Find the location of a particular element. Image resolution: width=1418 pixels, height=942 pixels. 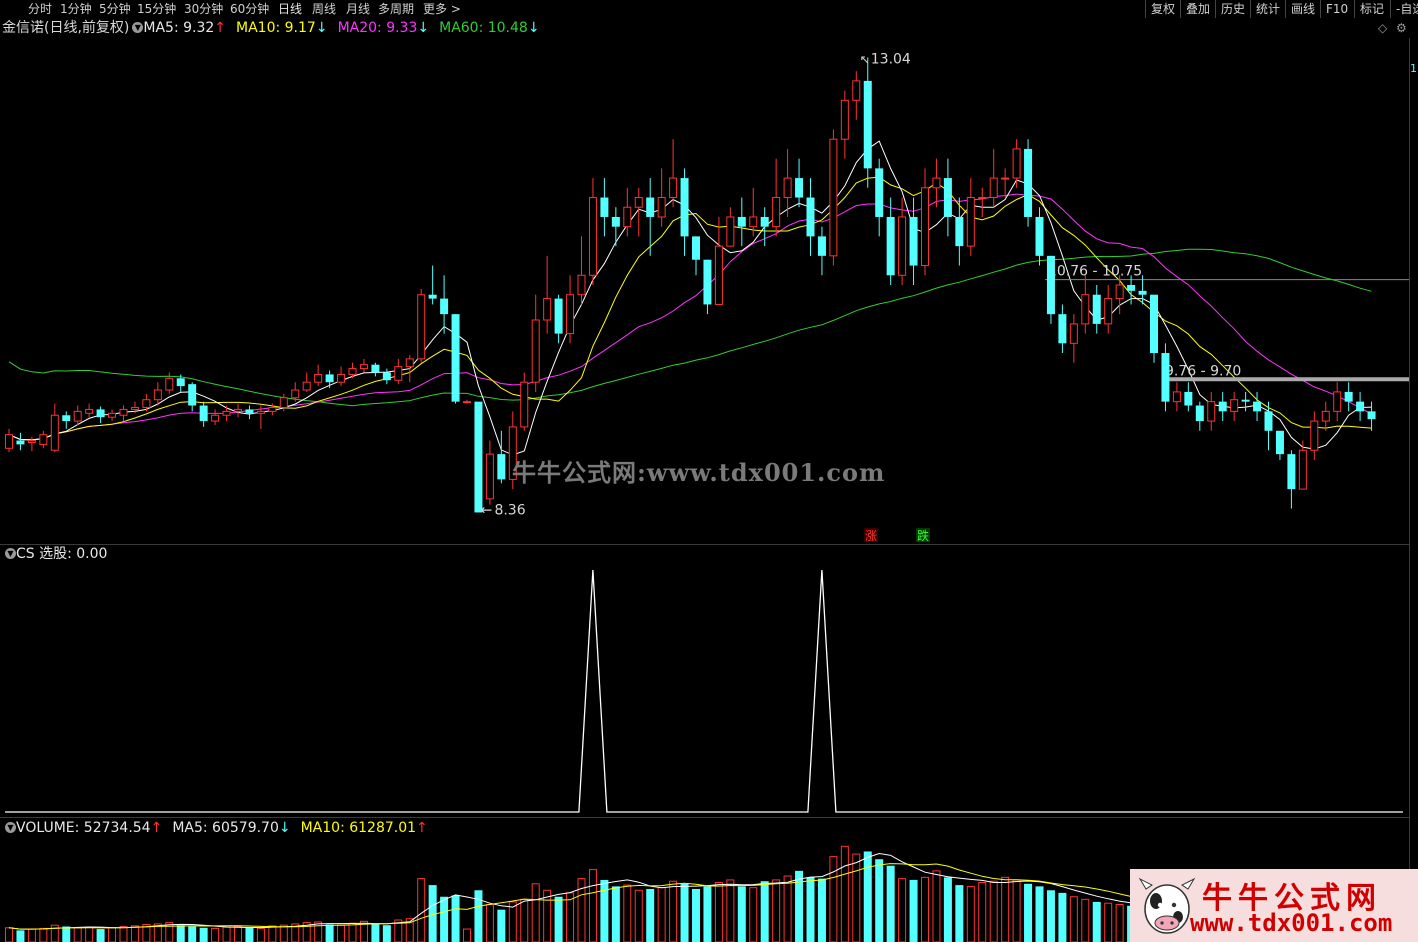

tab-period-2: 5分钟 is located at coordinates (115, 9).